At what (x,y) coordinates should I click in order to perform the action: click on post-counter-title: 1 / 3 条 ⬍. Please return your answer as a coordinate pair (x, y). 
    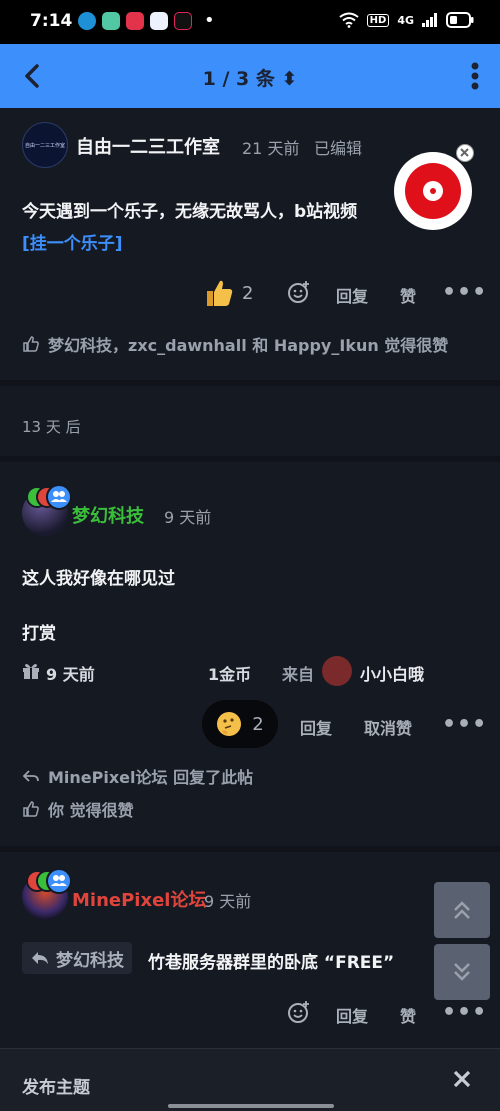
    Looking at the image, I should click on (250, 77).